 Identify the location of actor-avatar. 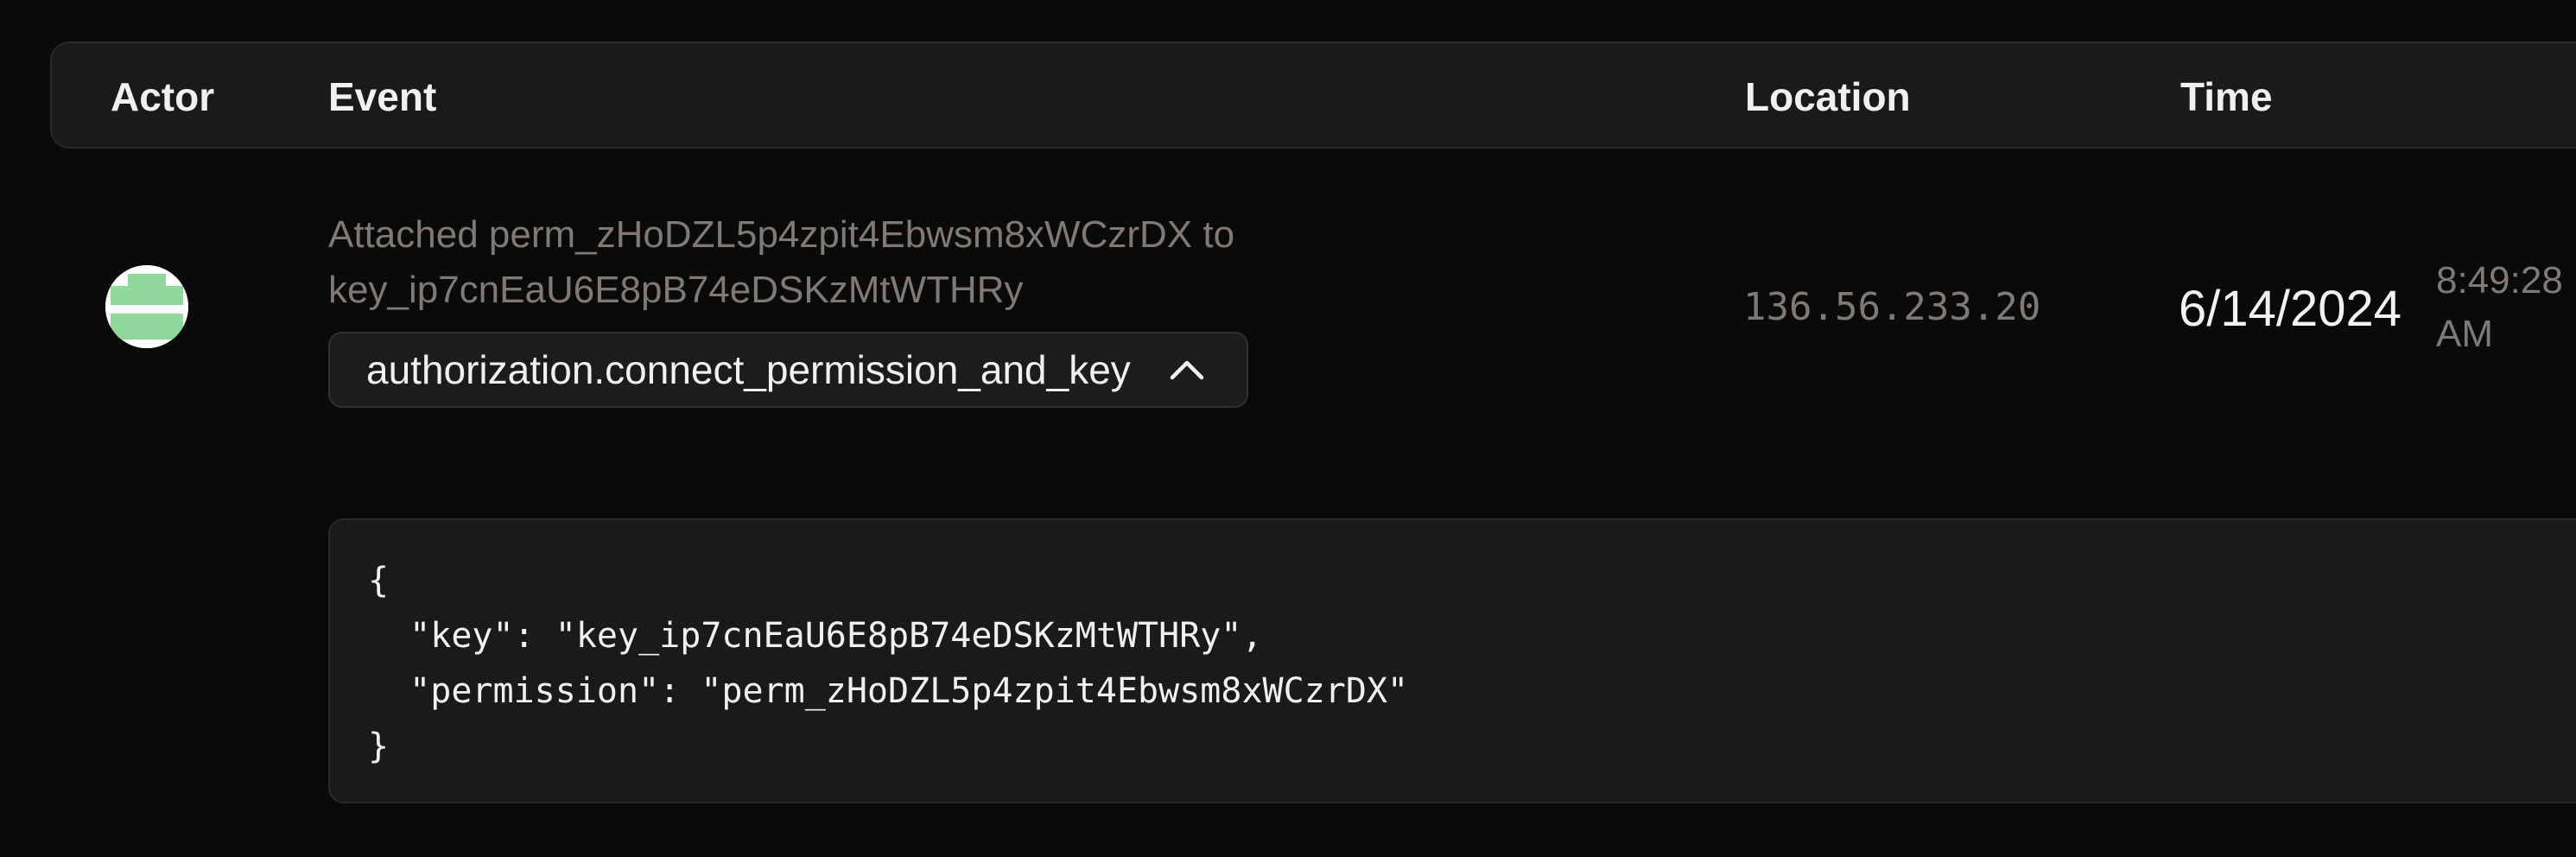
(146, 306).